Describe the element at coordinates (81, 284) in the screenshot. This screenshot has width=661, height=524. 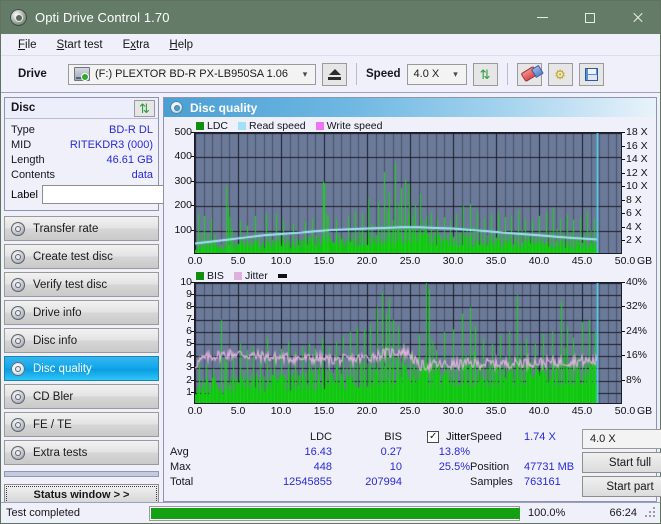
I see `sidebar-item-verify-test-disc: Verify test disc` at that location.